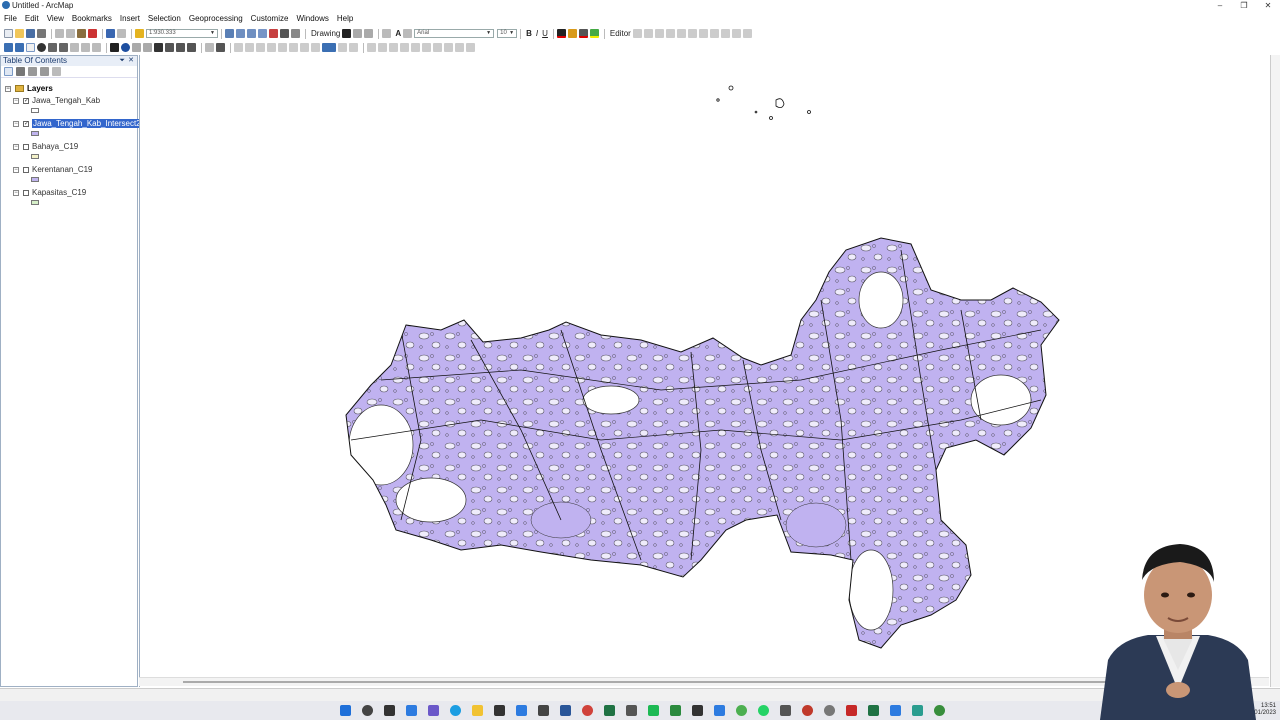 The image size is (1280, 720). What do you see at coordinates (725, 33) in the screenshot?
I see `attributes-icon` at bounding box center [725, 33].